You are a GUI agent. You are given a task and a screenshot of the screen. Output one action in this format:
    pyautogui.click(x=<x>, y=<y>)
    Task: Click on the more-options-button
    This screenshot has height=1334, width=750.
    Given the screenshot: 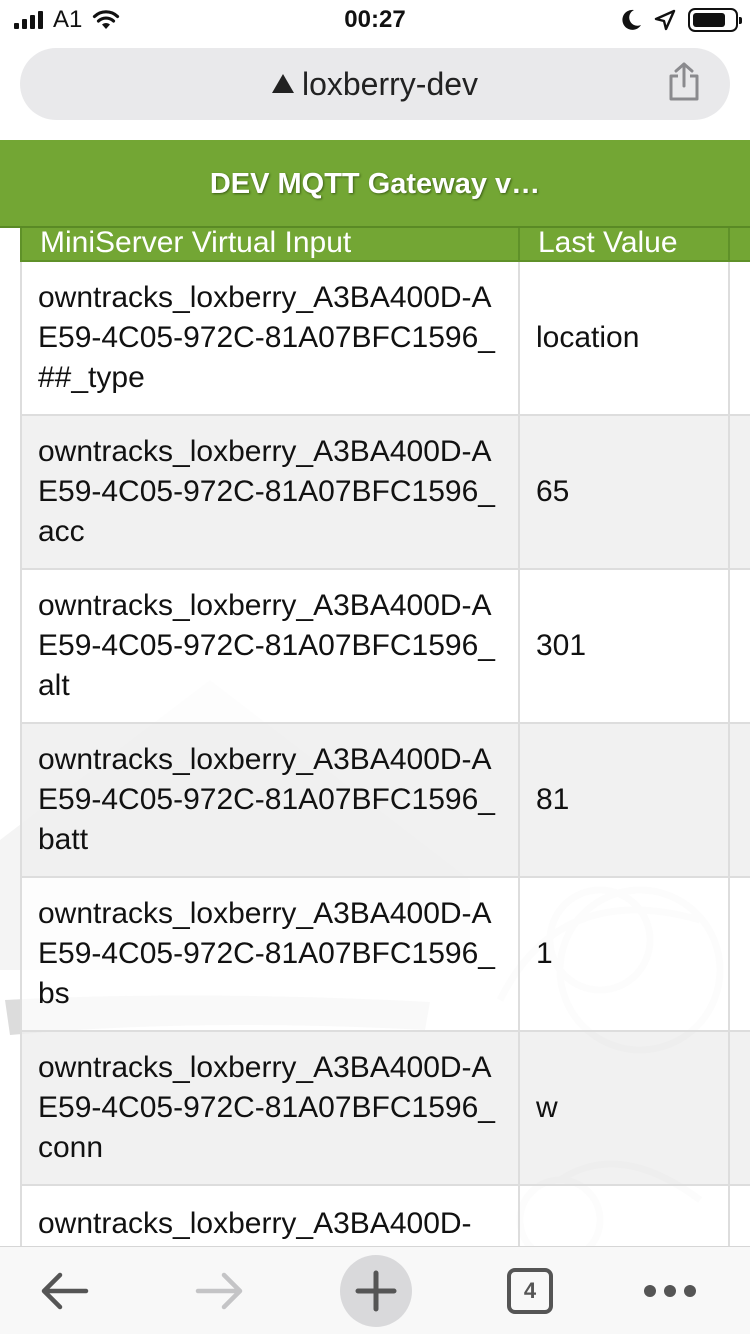 What is the action you would take?
    pyautogui.click(x=670, y=1290)
    